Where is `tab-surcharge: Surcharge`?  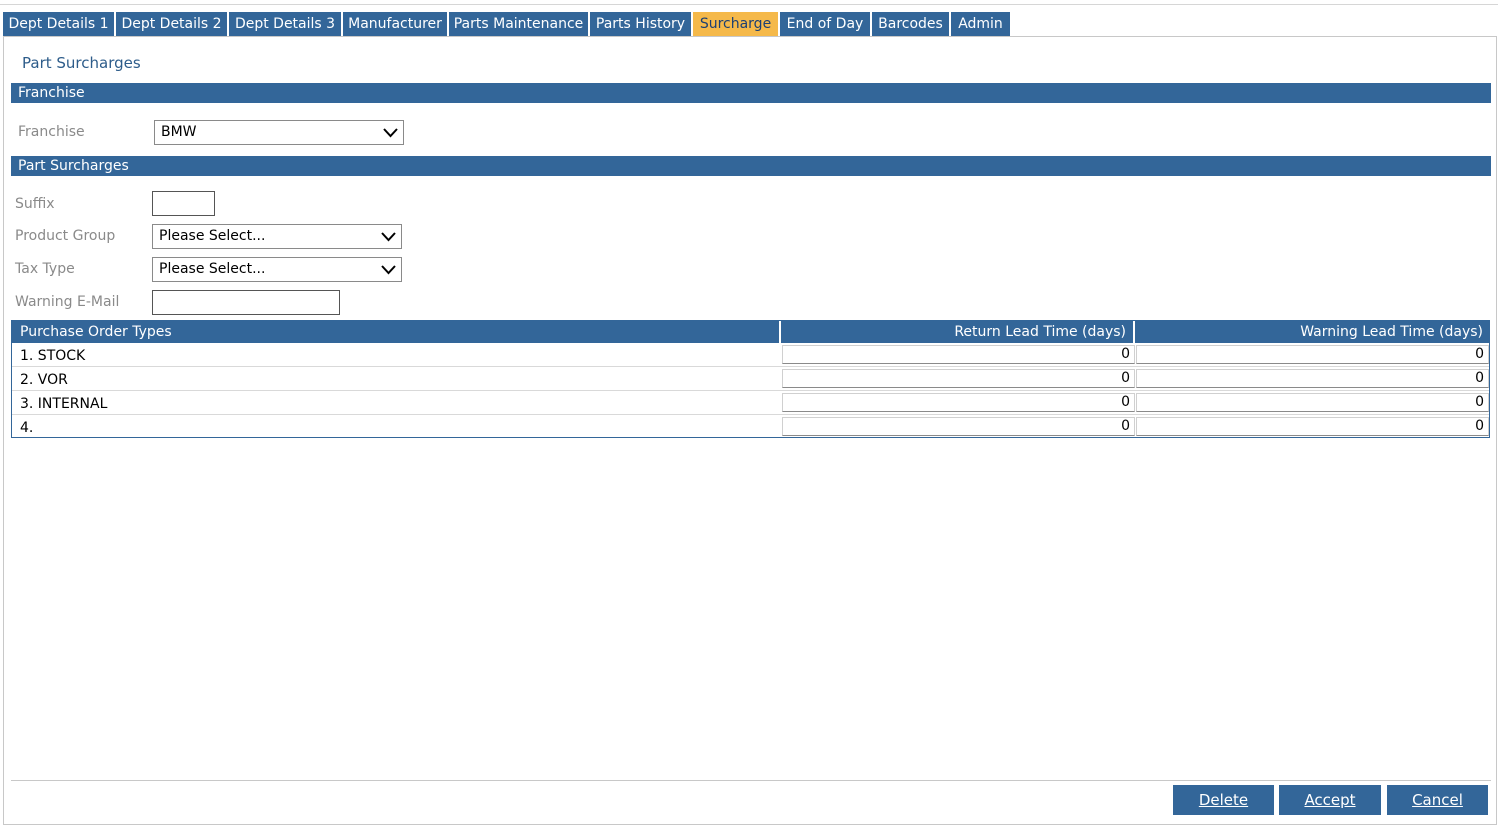 tab-surcharge: Surcharge is located at coordinates (735, 24).